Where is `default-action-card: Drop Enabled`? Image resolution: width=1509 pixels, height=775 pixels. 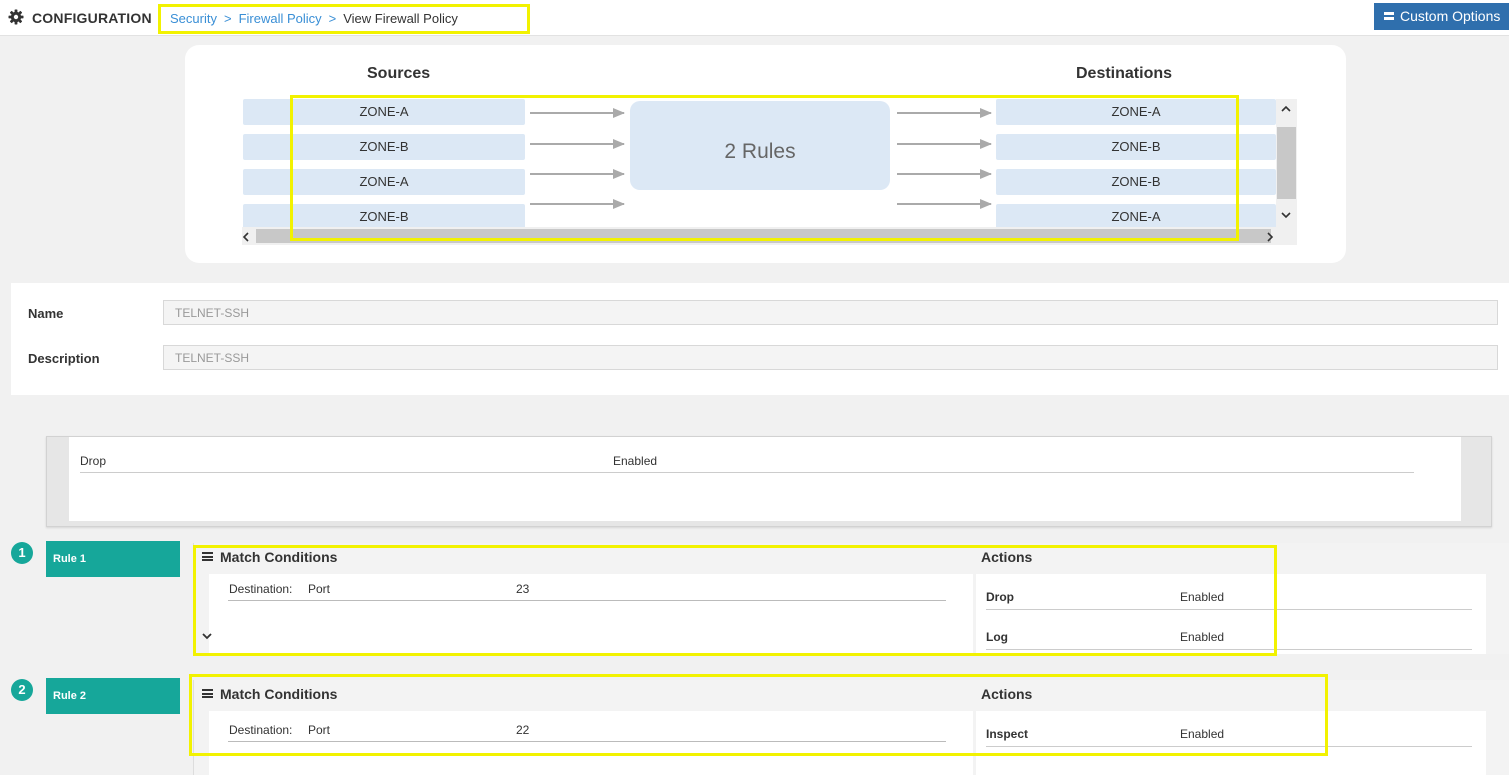
default-action-card: Drop Enabled is located at coordinates (769, 481).